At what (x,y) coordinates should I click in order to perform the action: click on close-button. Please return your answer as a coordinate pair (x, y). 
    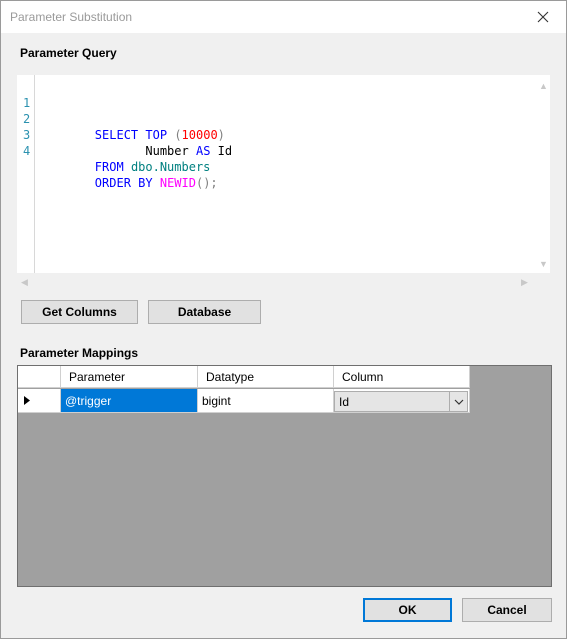
    Looking at the image, I should click on (543, 17).